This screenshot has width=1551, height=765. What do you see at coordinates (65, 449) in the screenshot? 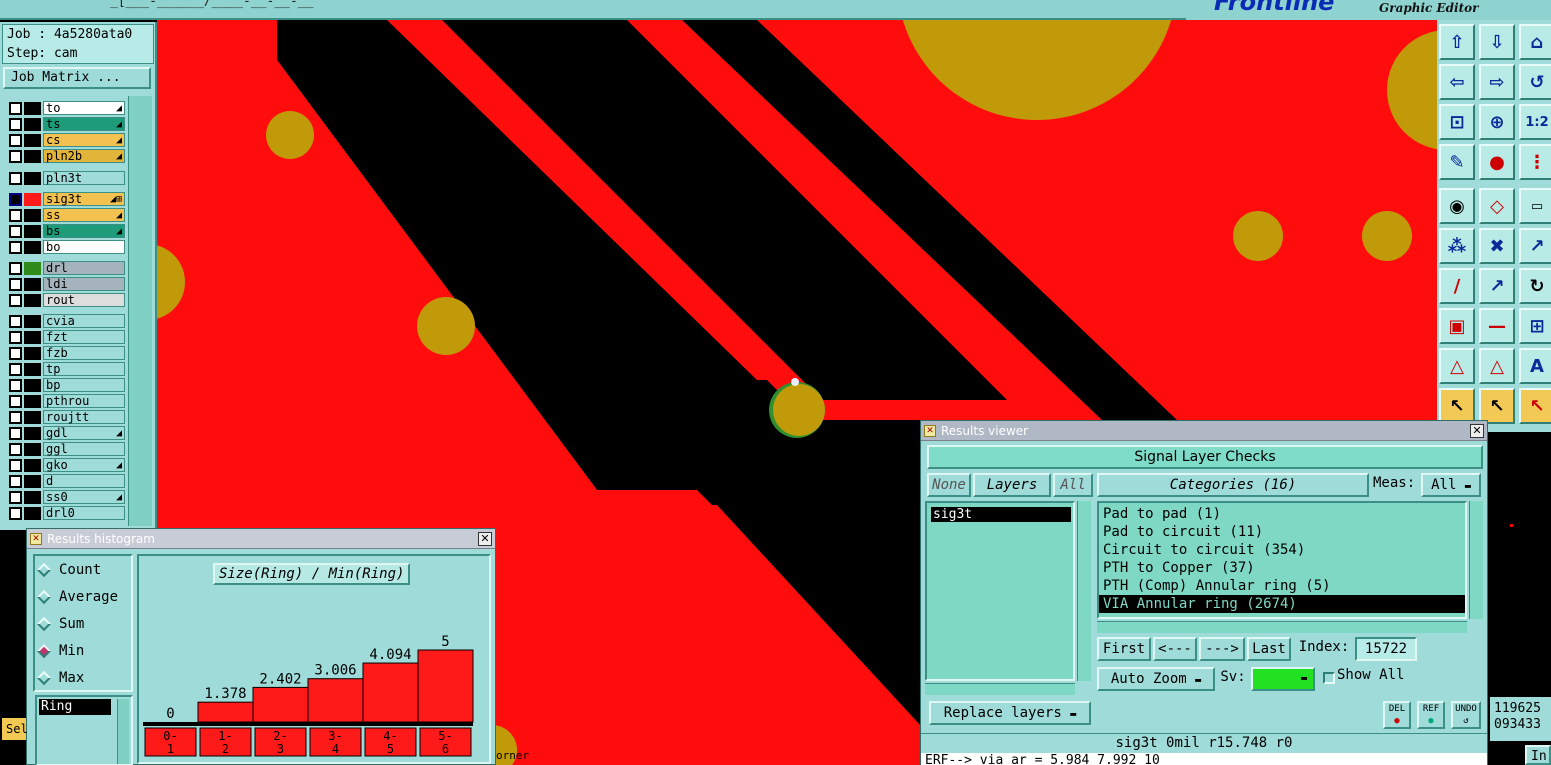
I see `layer-row-ggl: ggl` at bounding box center [65, 449].